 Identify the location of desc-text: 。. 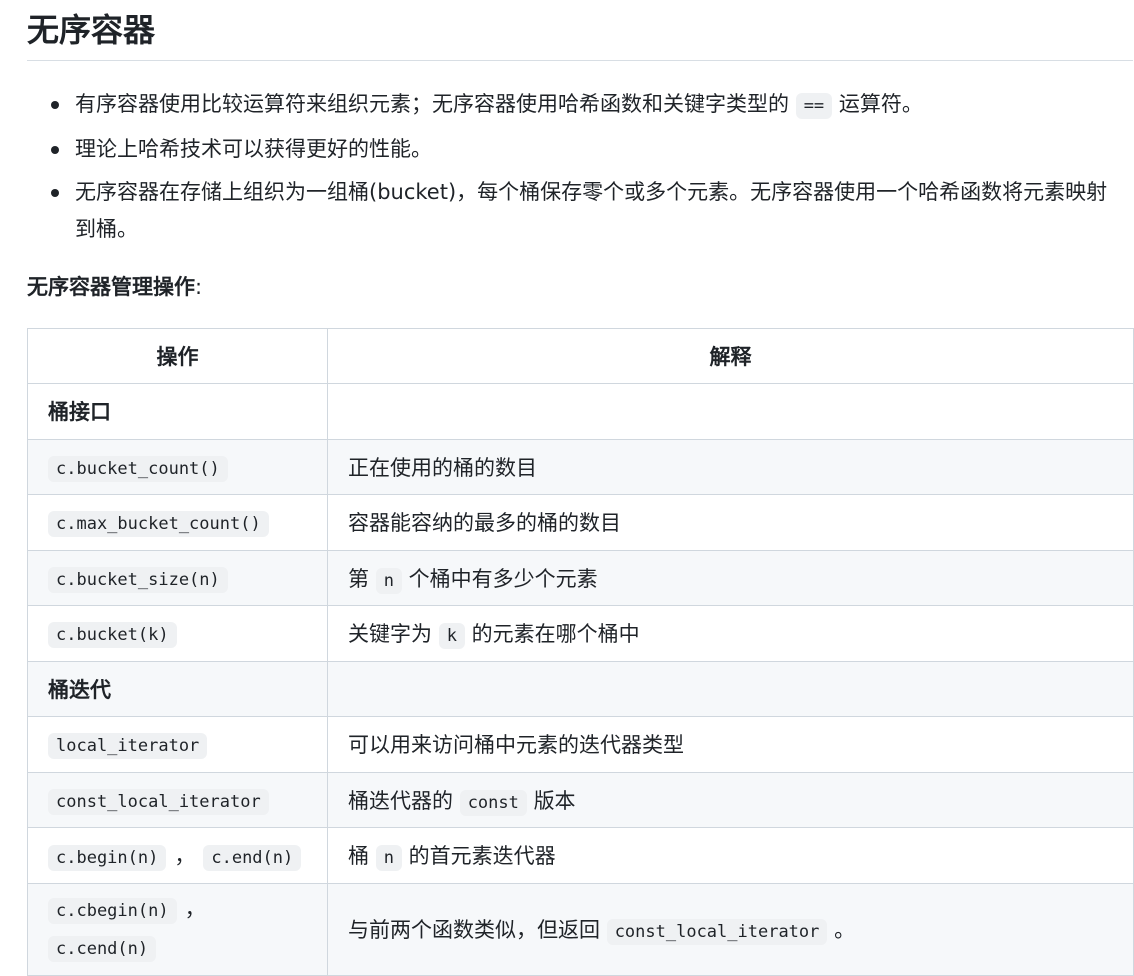
(845, 930).